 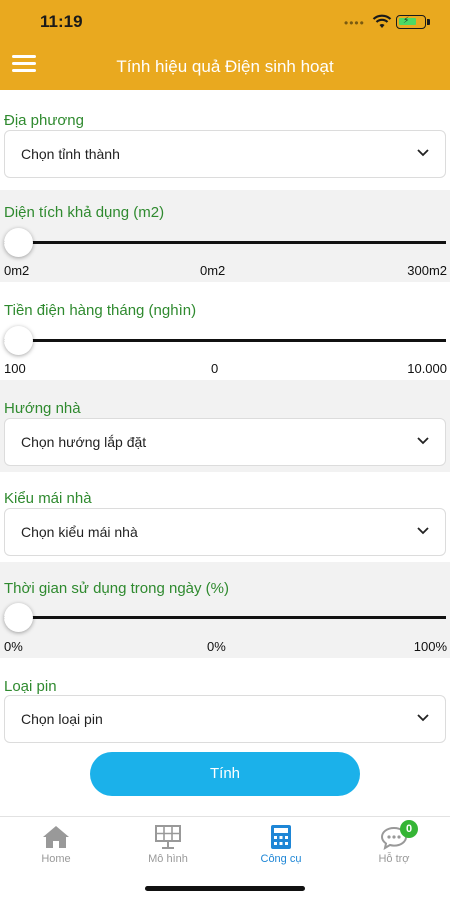 I want to click on roof-label: Kiểu mái nhà, so click(x=48, y=498).